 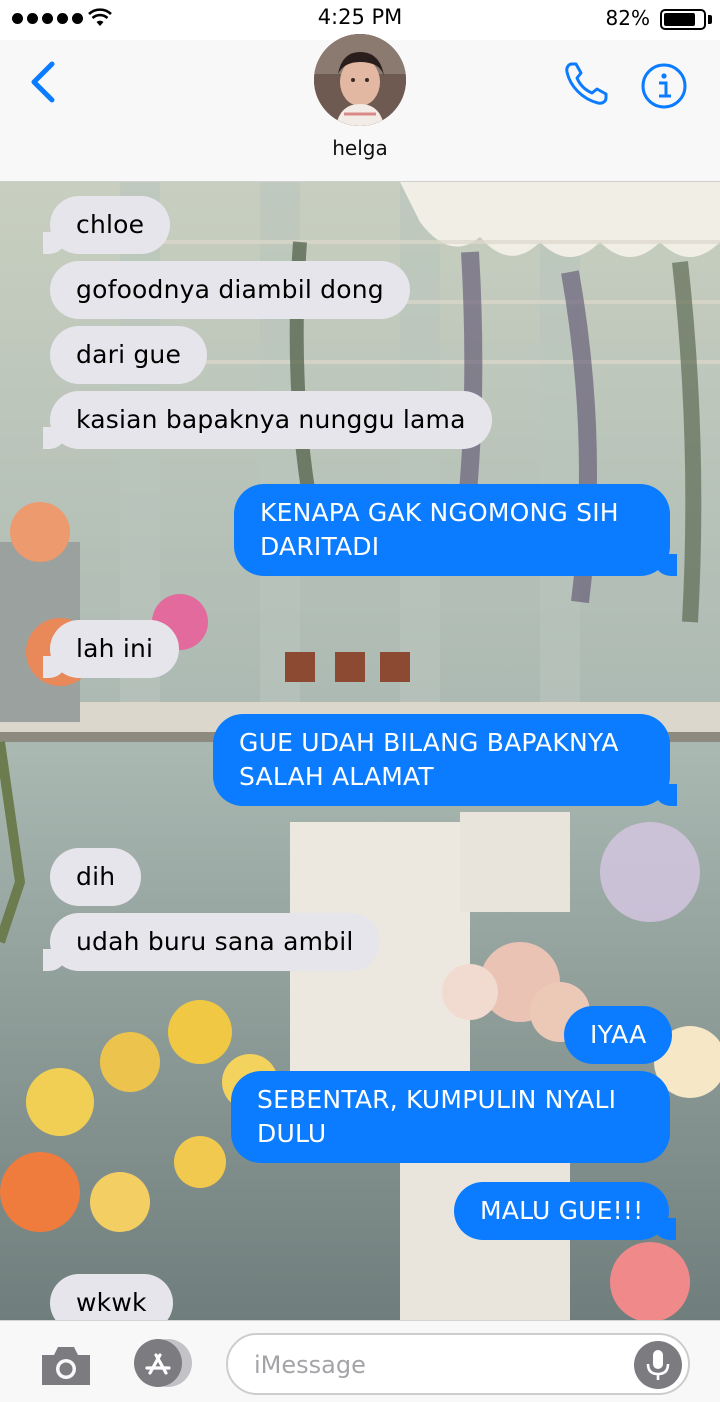 I want to click on message-bubble-incoming: wkwk, so click(x=111, y=1297).